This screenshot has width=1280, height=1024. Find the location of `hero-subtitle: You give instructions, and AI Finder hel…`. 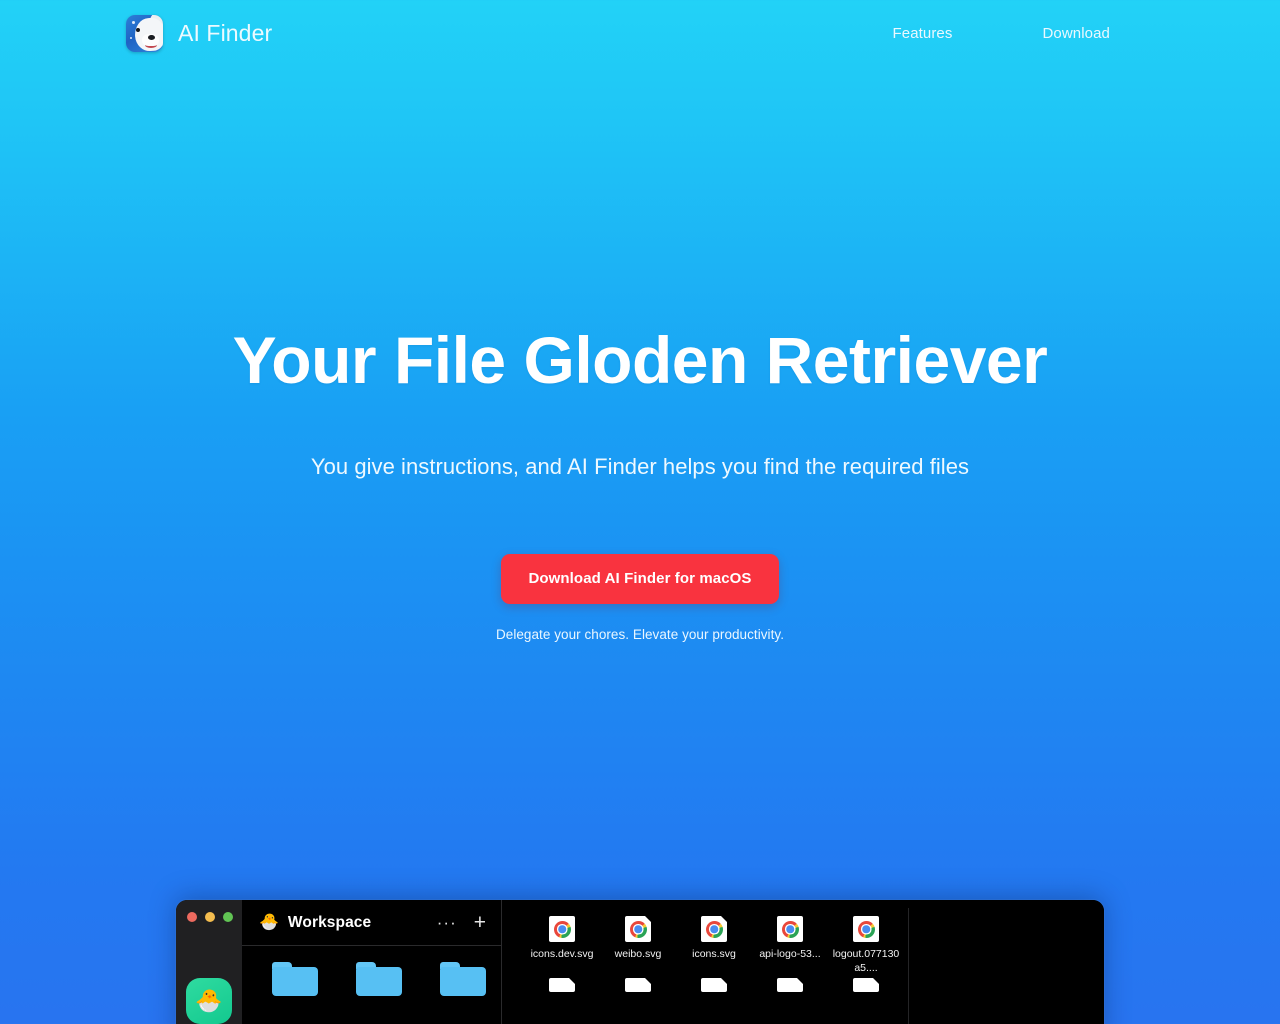

hero-subtitle: You give instructions, and AI Finder hel… is located at coordinates (640, 466).